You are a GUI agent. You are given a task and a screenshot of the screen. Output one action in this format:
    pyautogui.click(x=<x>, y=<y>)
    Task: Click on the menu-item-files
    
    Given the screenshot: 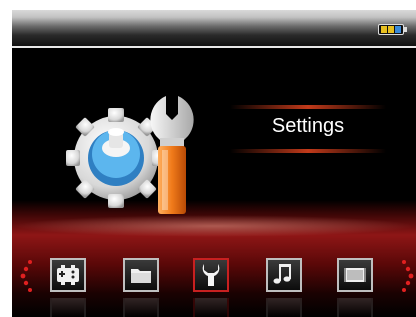 What is the action you would take?
    pyautogui.click(x=141, y=275)
    